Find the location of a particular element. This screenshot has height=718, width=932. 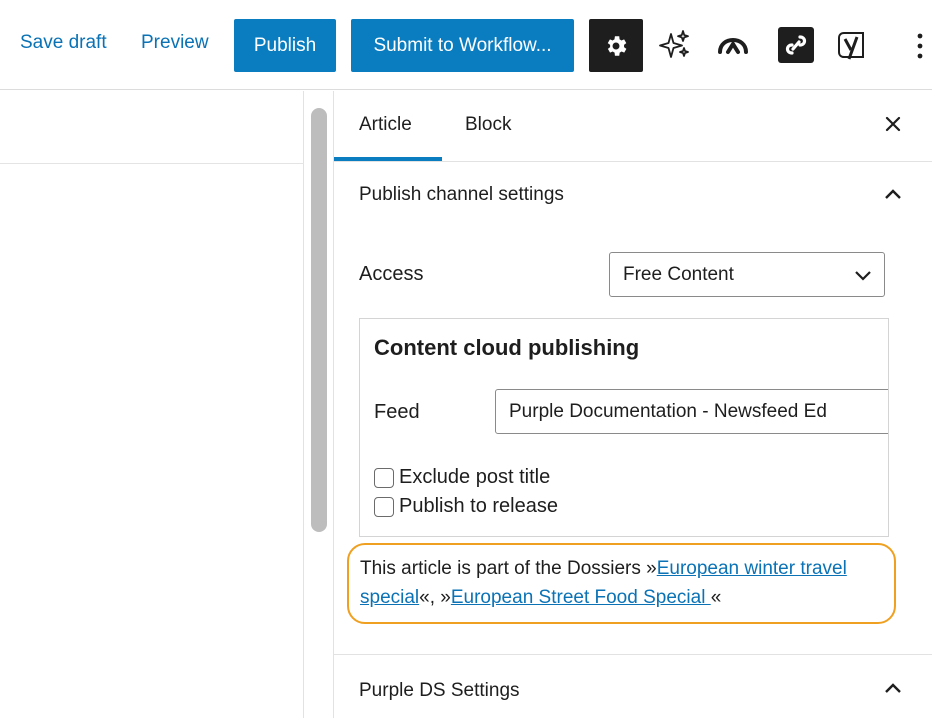

exclude-post-title-checkbox is located at coordinates (384, 477).